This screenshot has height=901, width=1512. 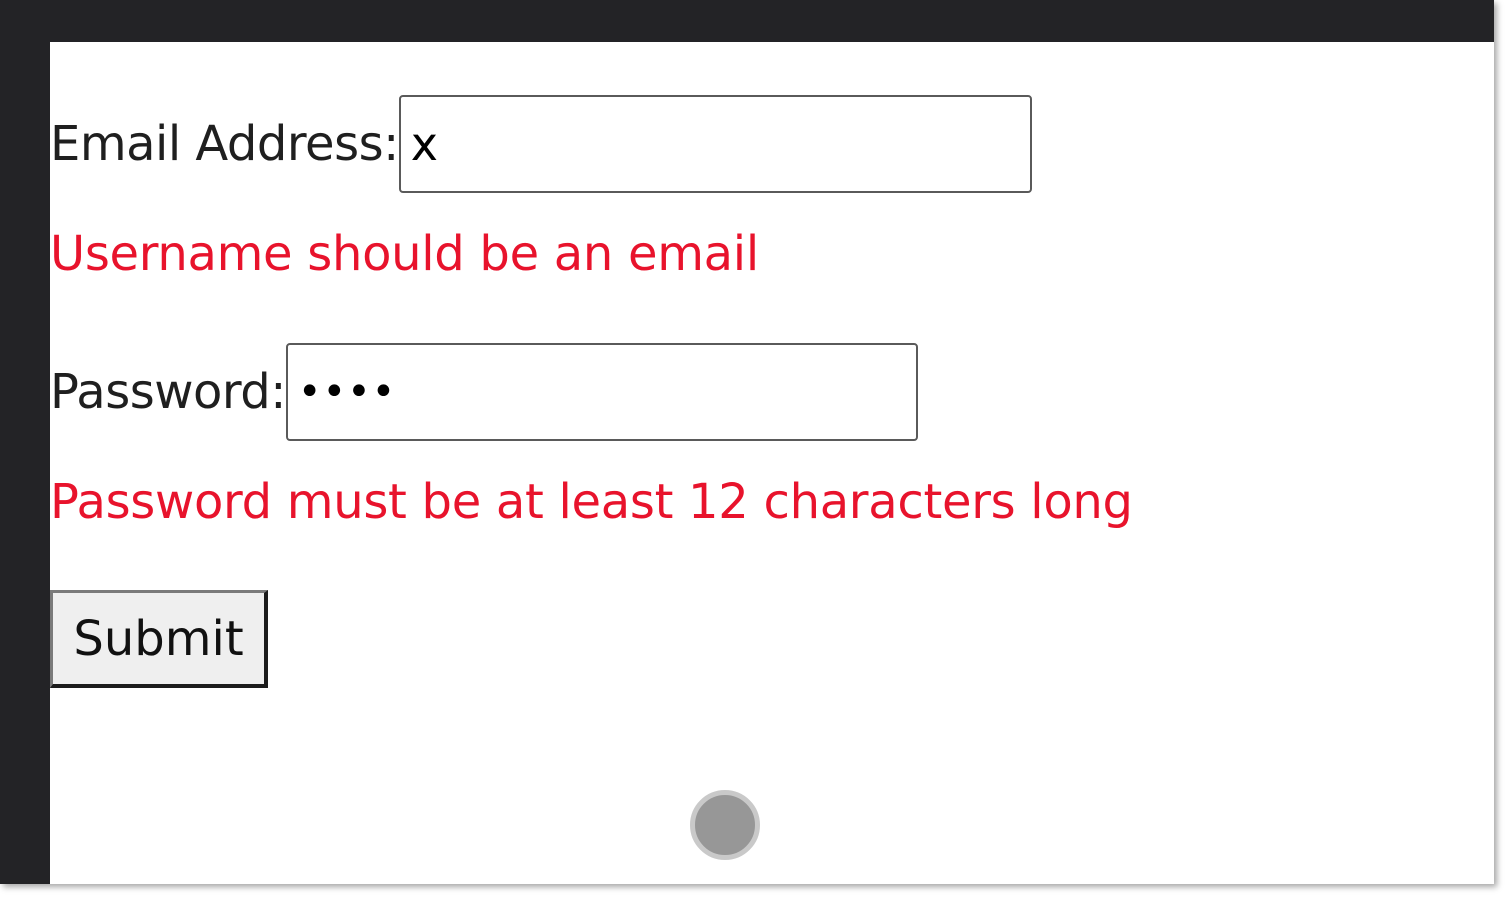 I want to click on email-label: Email Address:, so click(x=224, y=144).